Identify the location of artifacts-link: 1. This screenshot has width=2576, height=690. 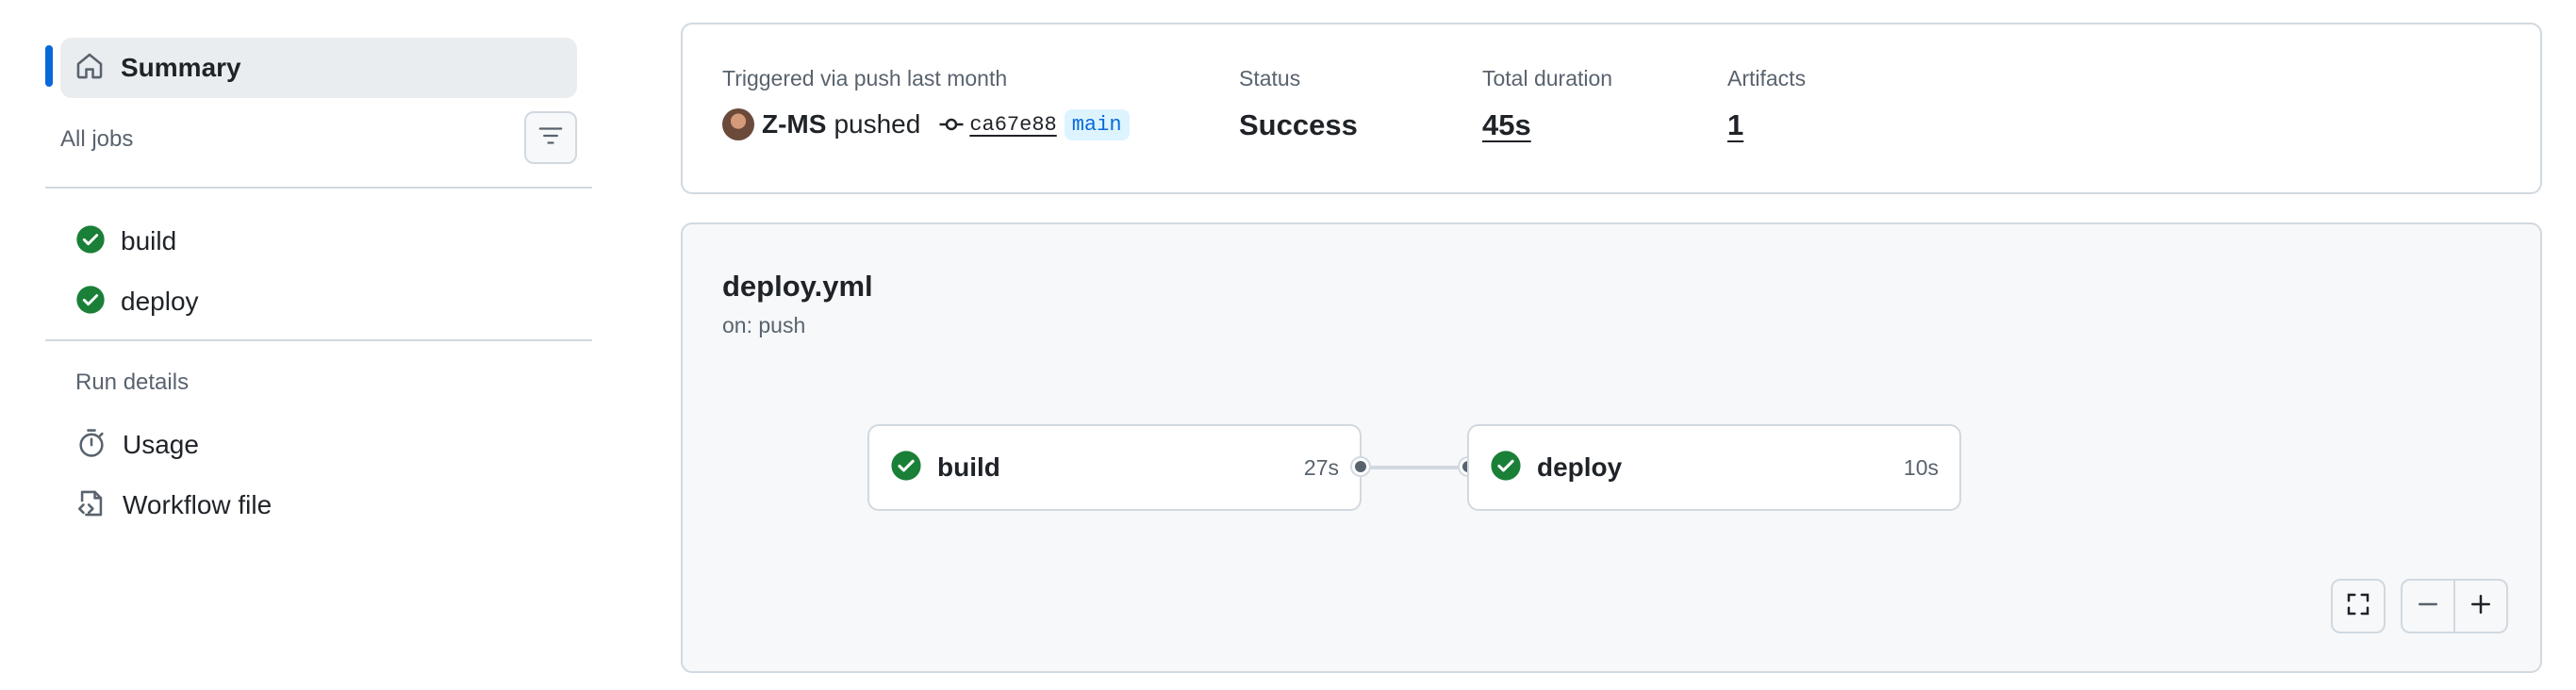
(1766, 125).